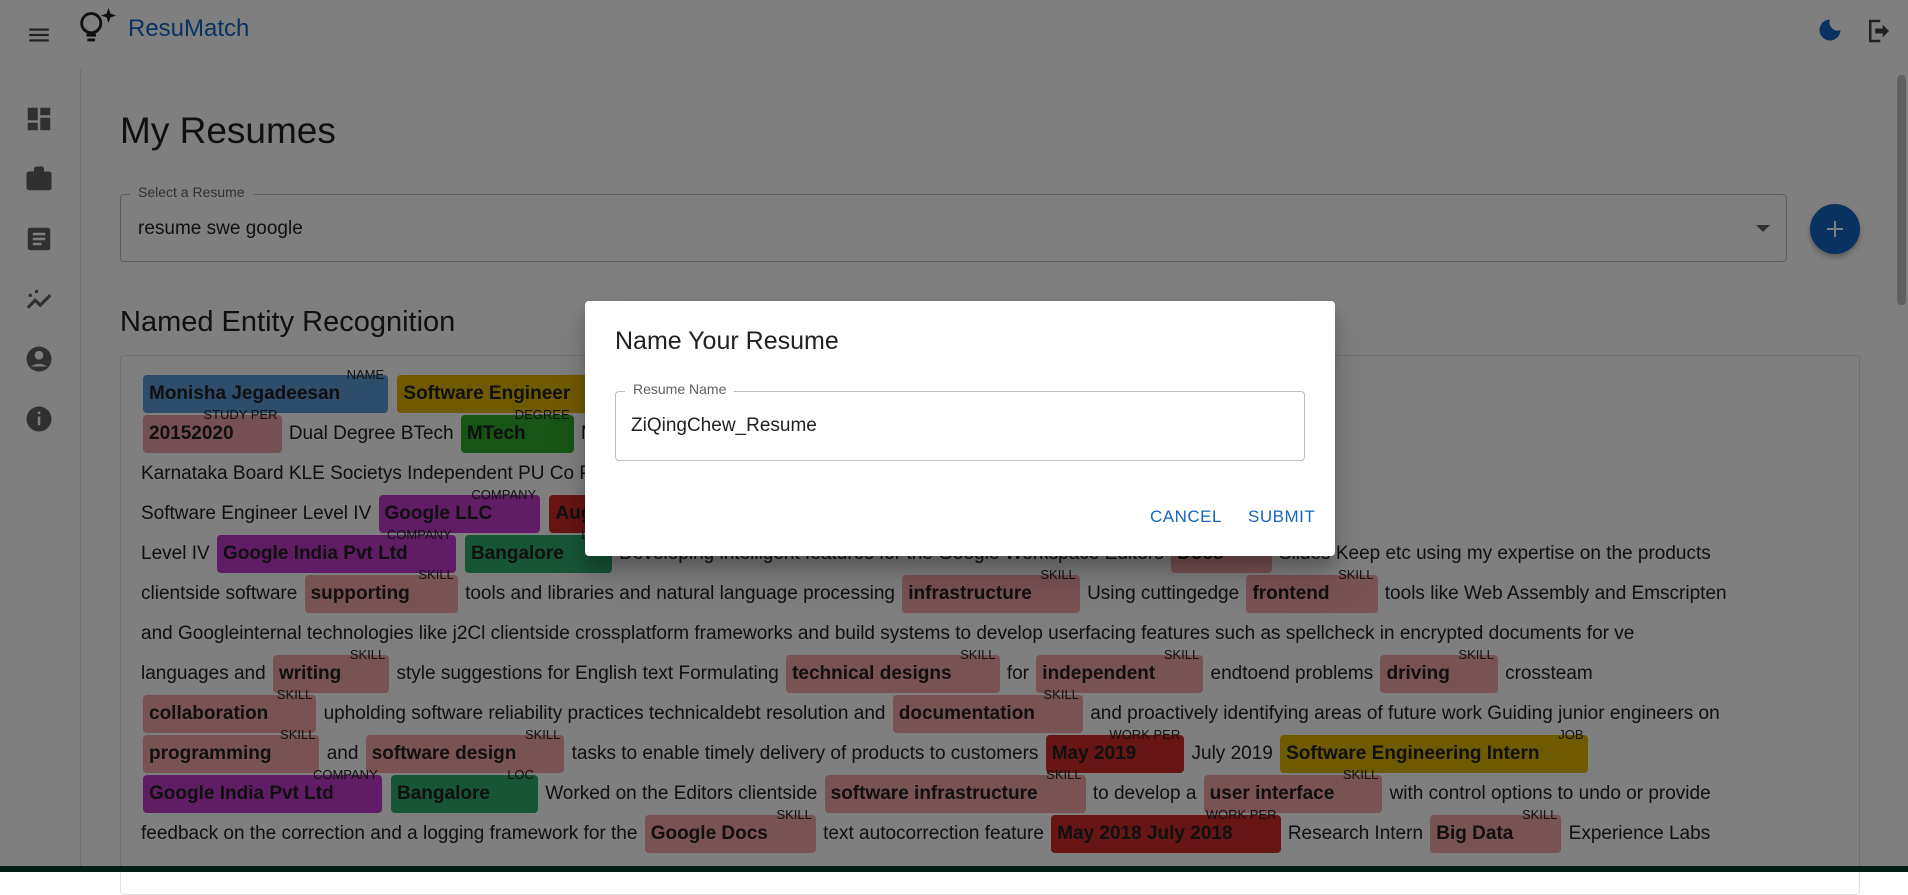 The height and width of the screenshot is (895, 1908). Describe the element at coordinates (680, 389) in the screenshot. I see `resume-name-label: Resume Name` at that location.